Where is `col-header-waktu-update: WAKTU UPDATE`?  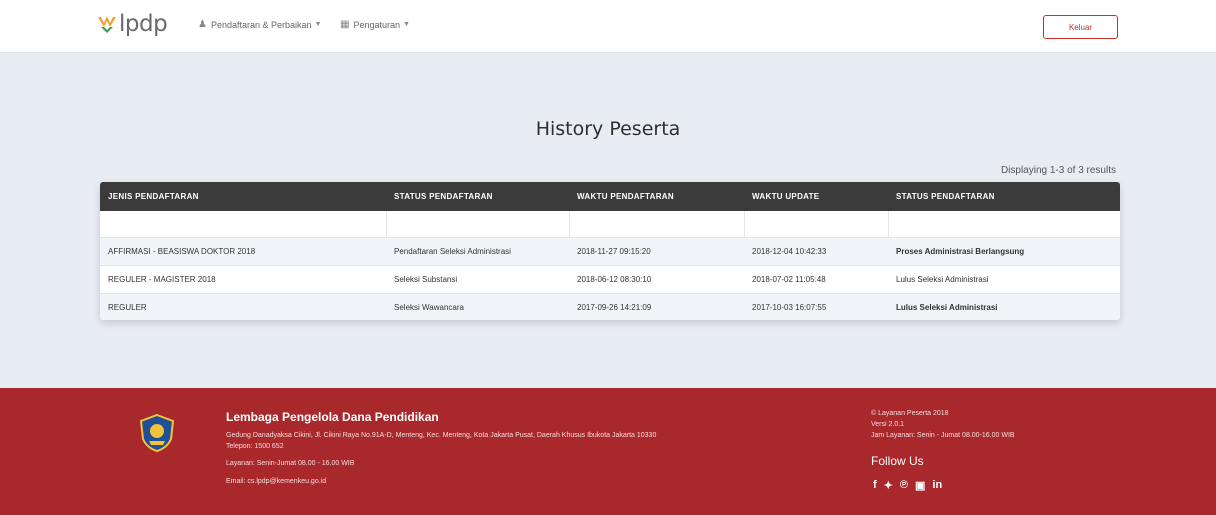
col-header-waktu-update: WAKTU UPDATE is located at coordinates (816, 196).